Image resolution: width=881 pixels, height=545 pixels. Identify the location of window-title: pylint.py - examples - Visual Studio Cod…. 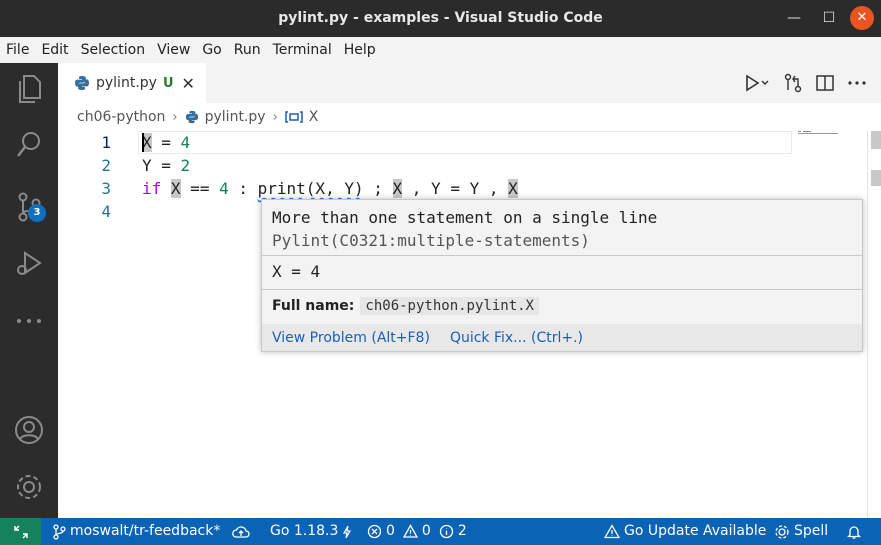
(440, 18).